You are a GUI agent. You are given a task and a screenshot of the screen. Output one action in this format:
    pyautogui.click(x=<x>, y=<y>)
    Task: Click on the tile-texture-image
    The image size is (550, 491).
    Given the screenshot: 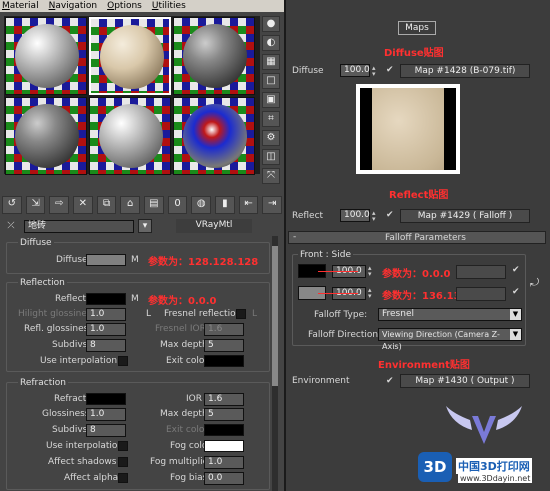 What is the action you would take?
    pyautogui.click(x=408, y=129)
    